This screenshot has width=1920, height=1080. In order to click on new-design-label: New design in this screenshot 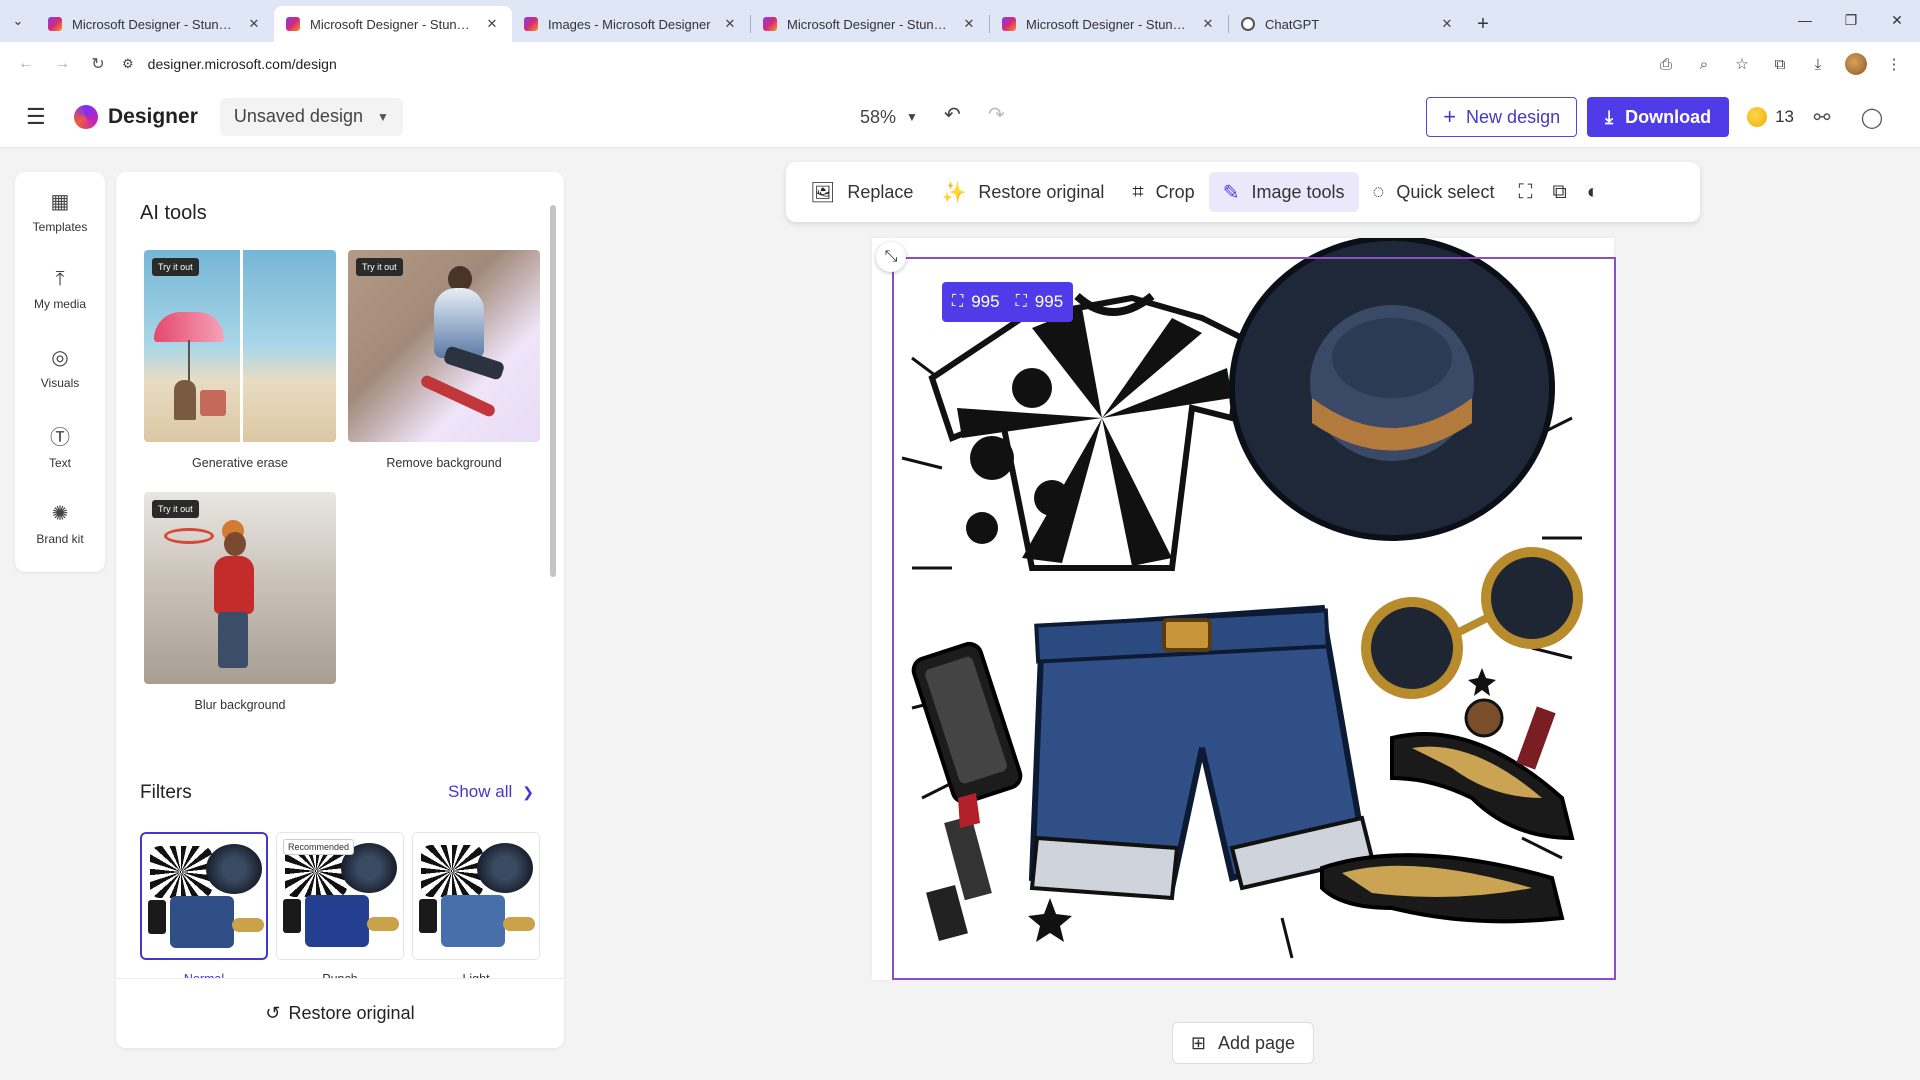, I will do `click(1513, 116)`.